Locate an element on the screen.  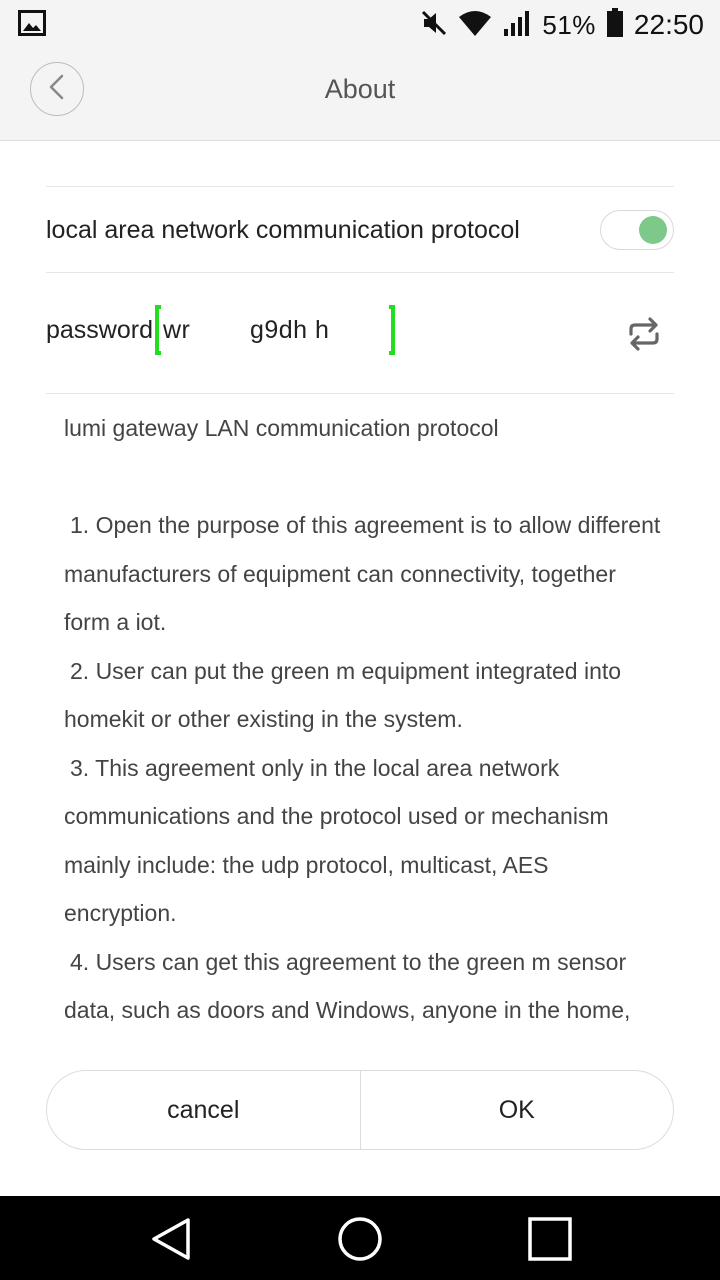
highlight-bracket-left is located at coordinates (158, 330).